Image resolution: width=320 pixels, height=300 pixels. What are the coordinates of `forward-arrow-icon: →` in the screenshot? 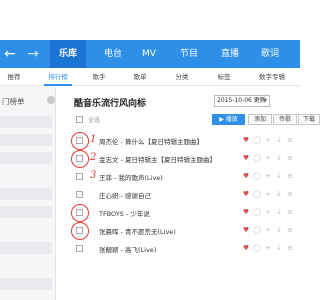 It's located at (33, 54).